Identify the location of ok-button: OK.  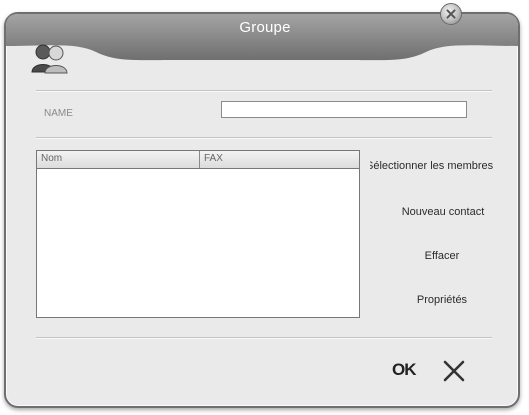
(404, 370).